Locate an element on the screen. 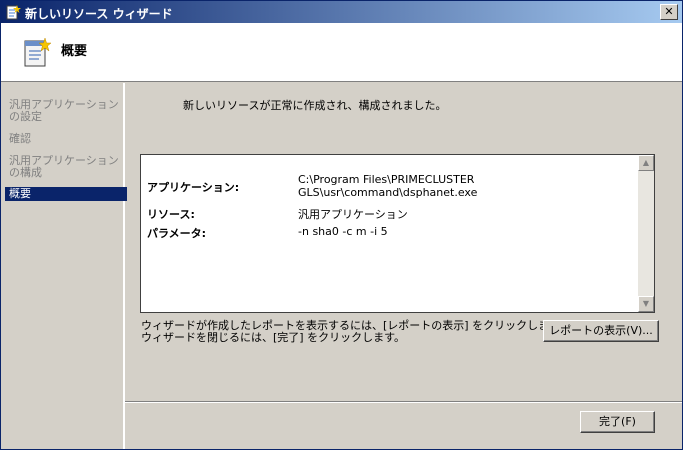 The image size is (683, 450). wizard-document-icon is located at coordinates (37, 52).